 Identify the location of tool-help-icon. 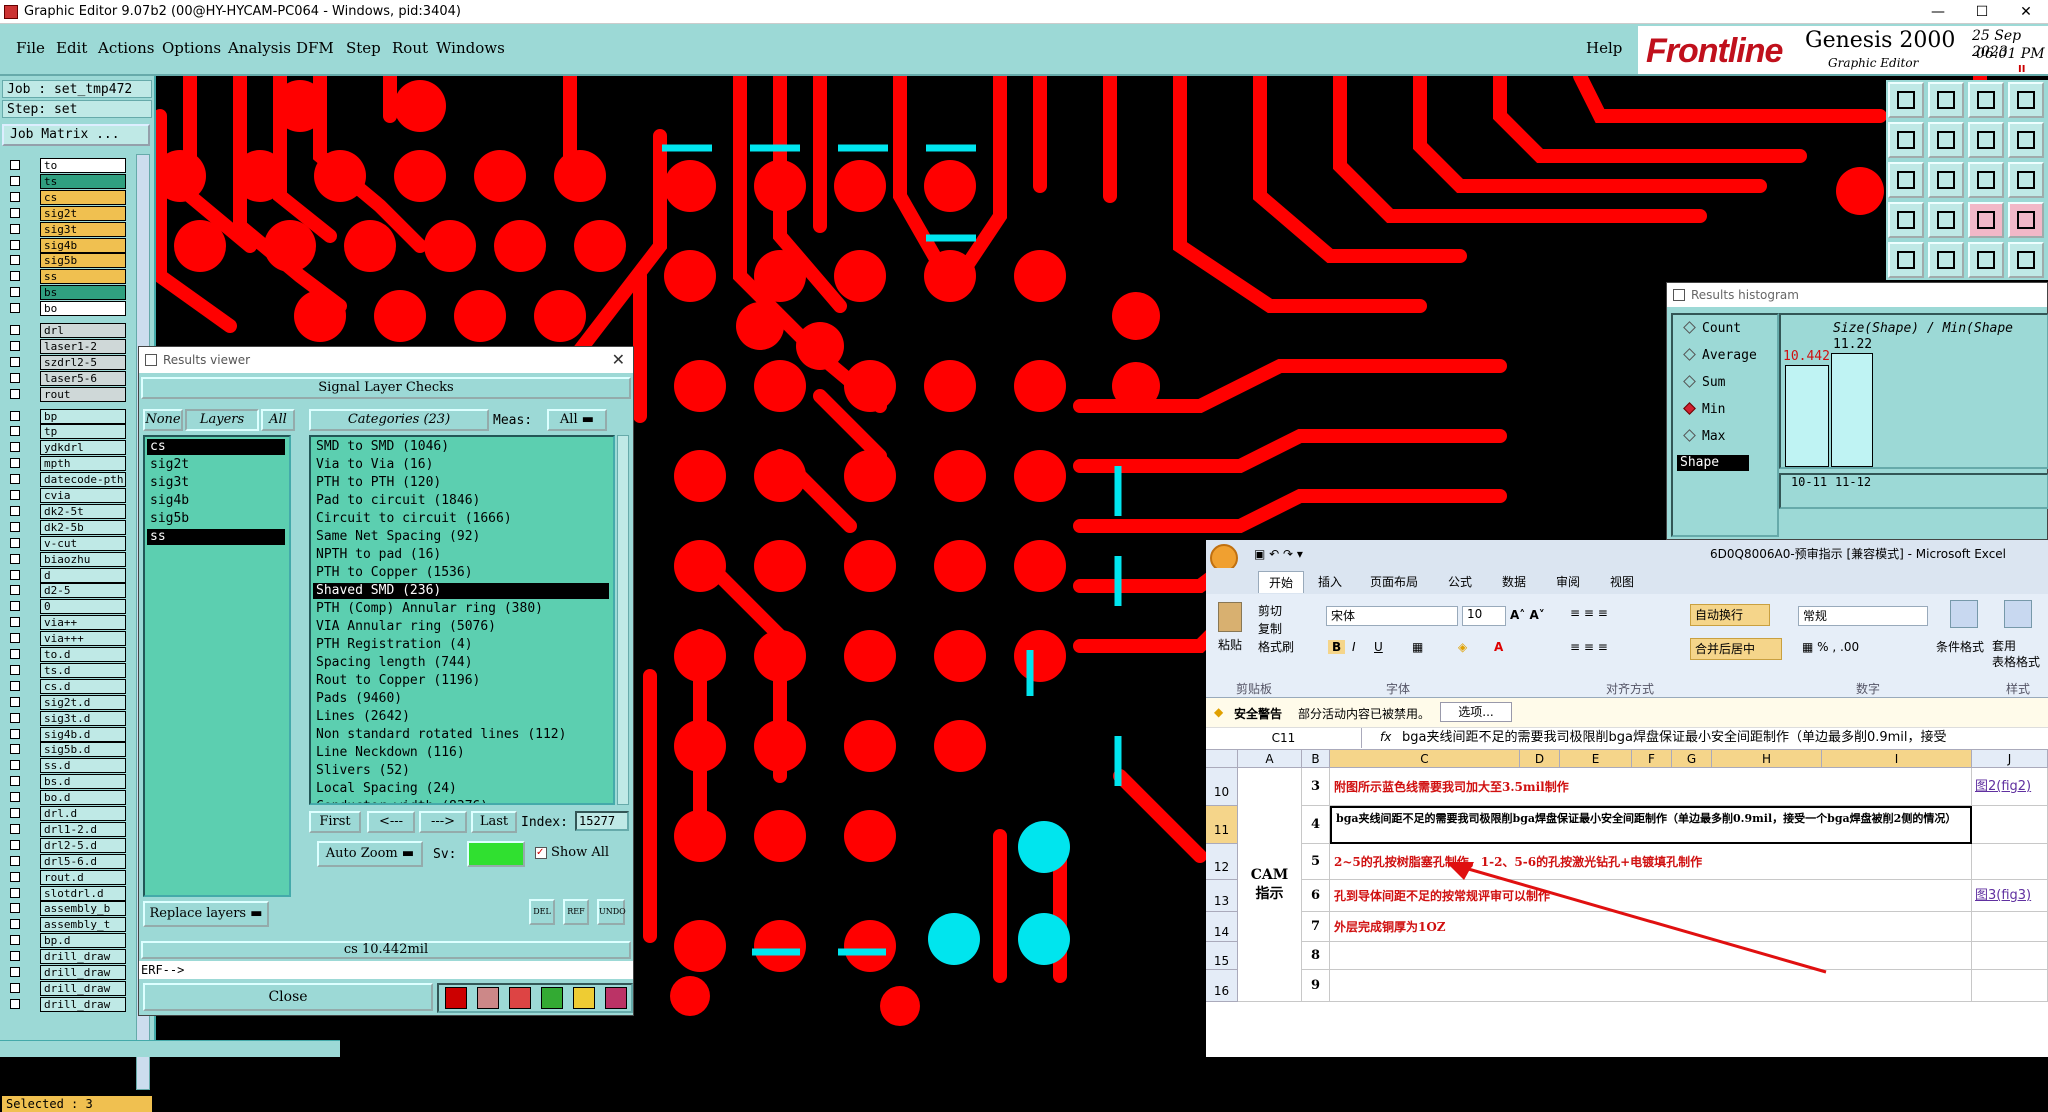
(2026, 180).